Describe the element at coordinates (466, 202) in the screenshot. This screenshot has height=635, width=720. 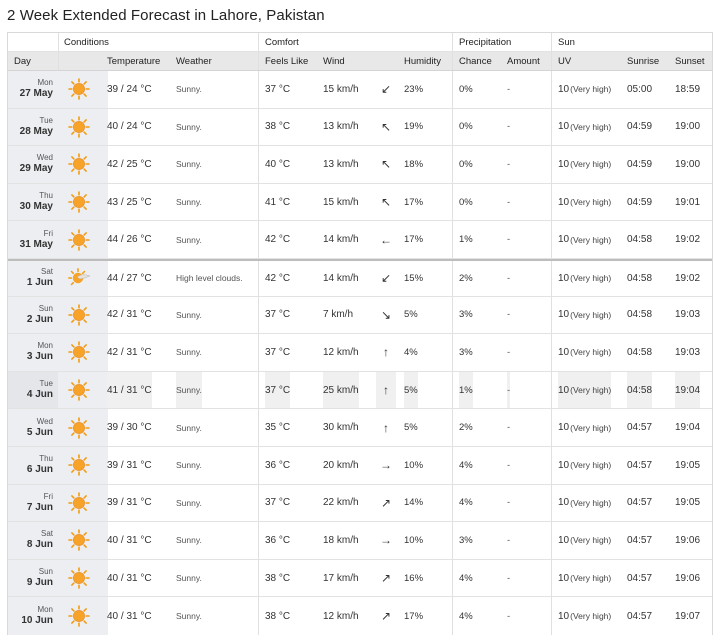
I see `precip-chance-cell: 0%` at that location.